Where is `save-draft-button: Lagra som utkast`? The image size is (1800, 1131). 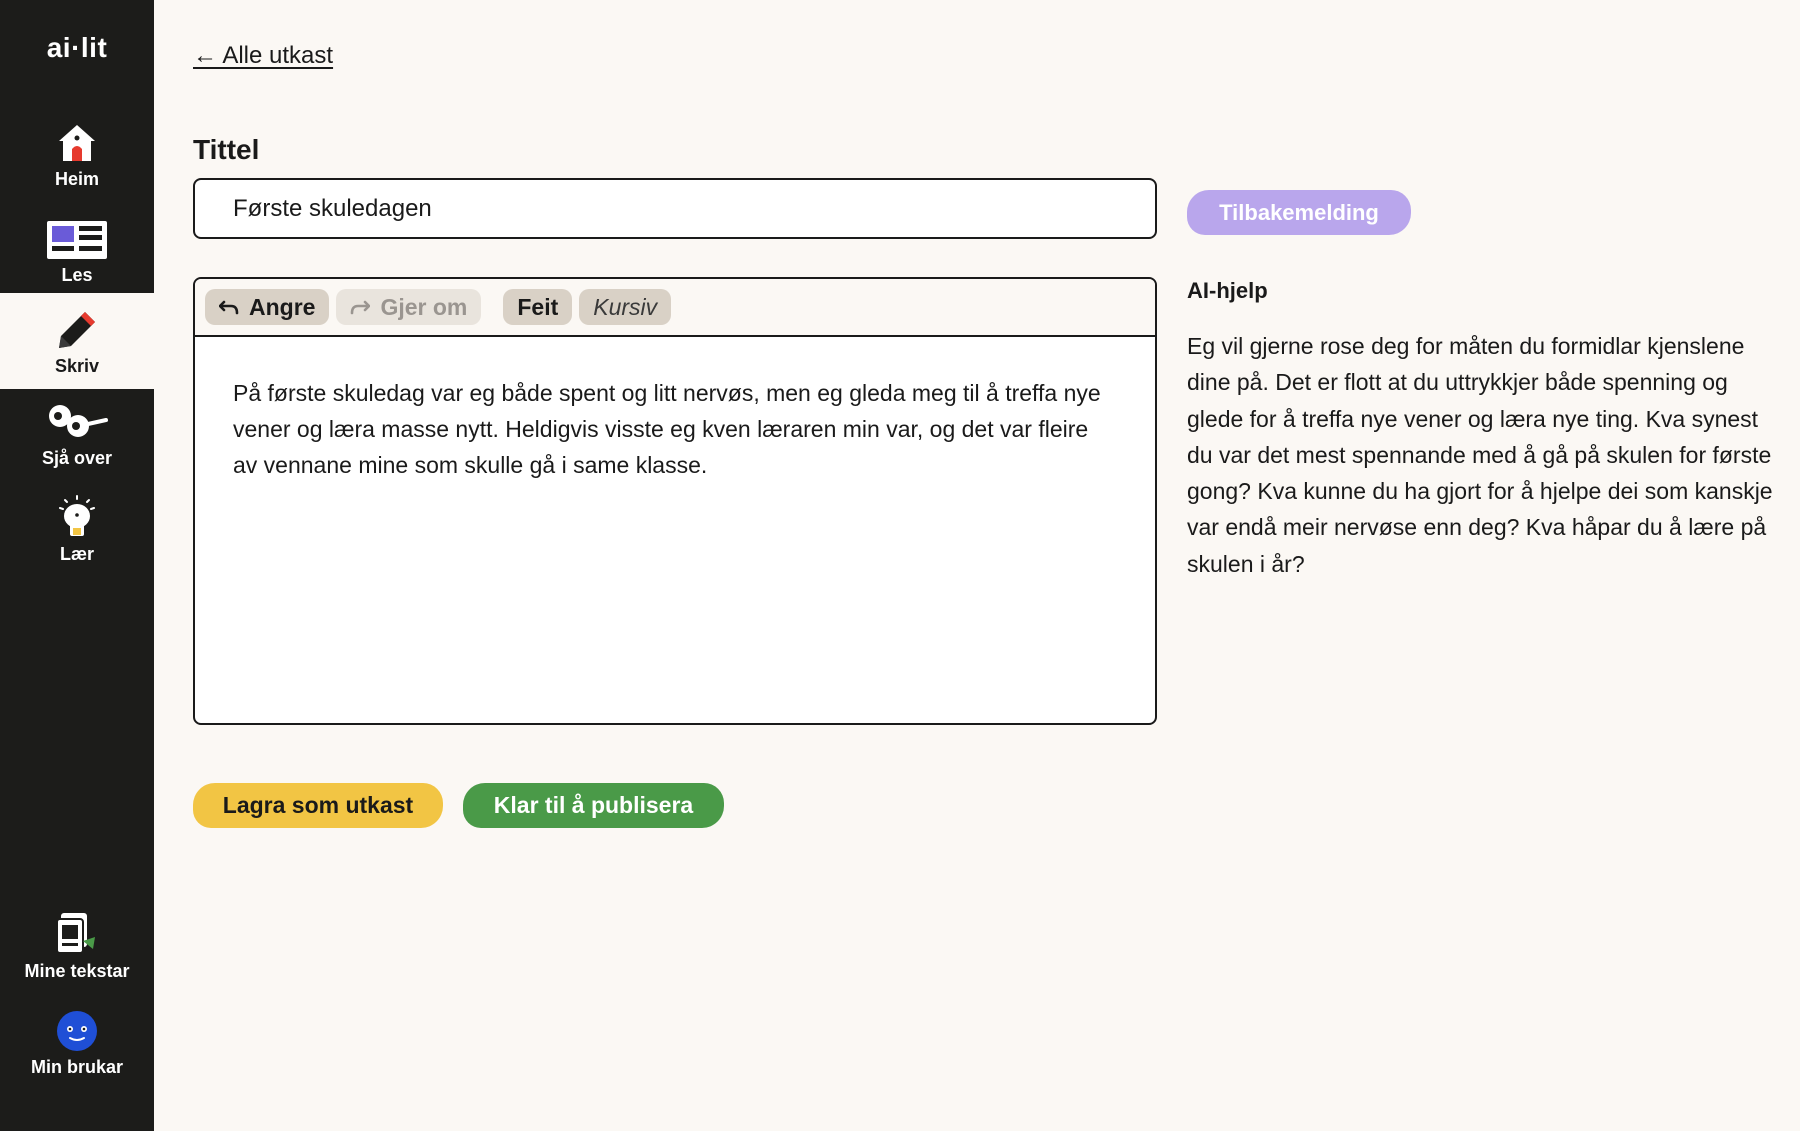 save-draft-button: Lagra som utkast is located at coordinates (318, 805).